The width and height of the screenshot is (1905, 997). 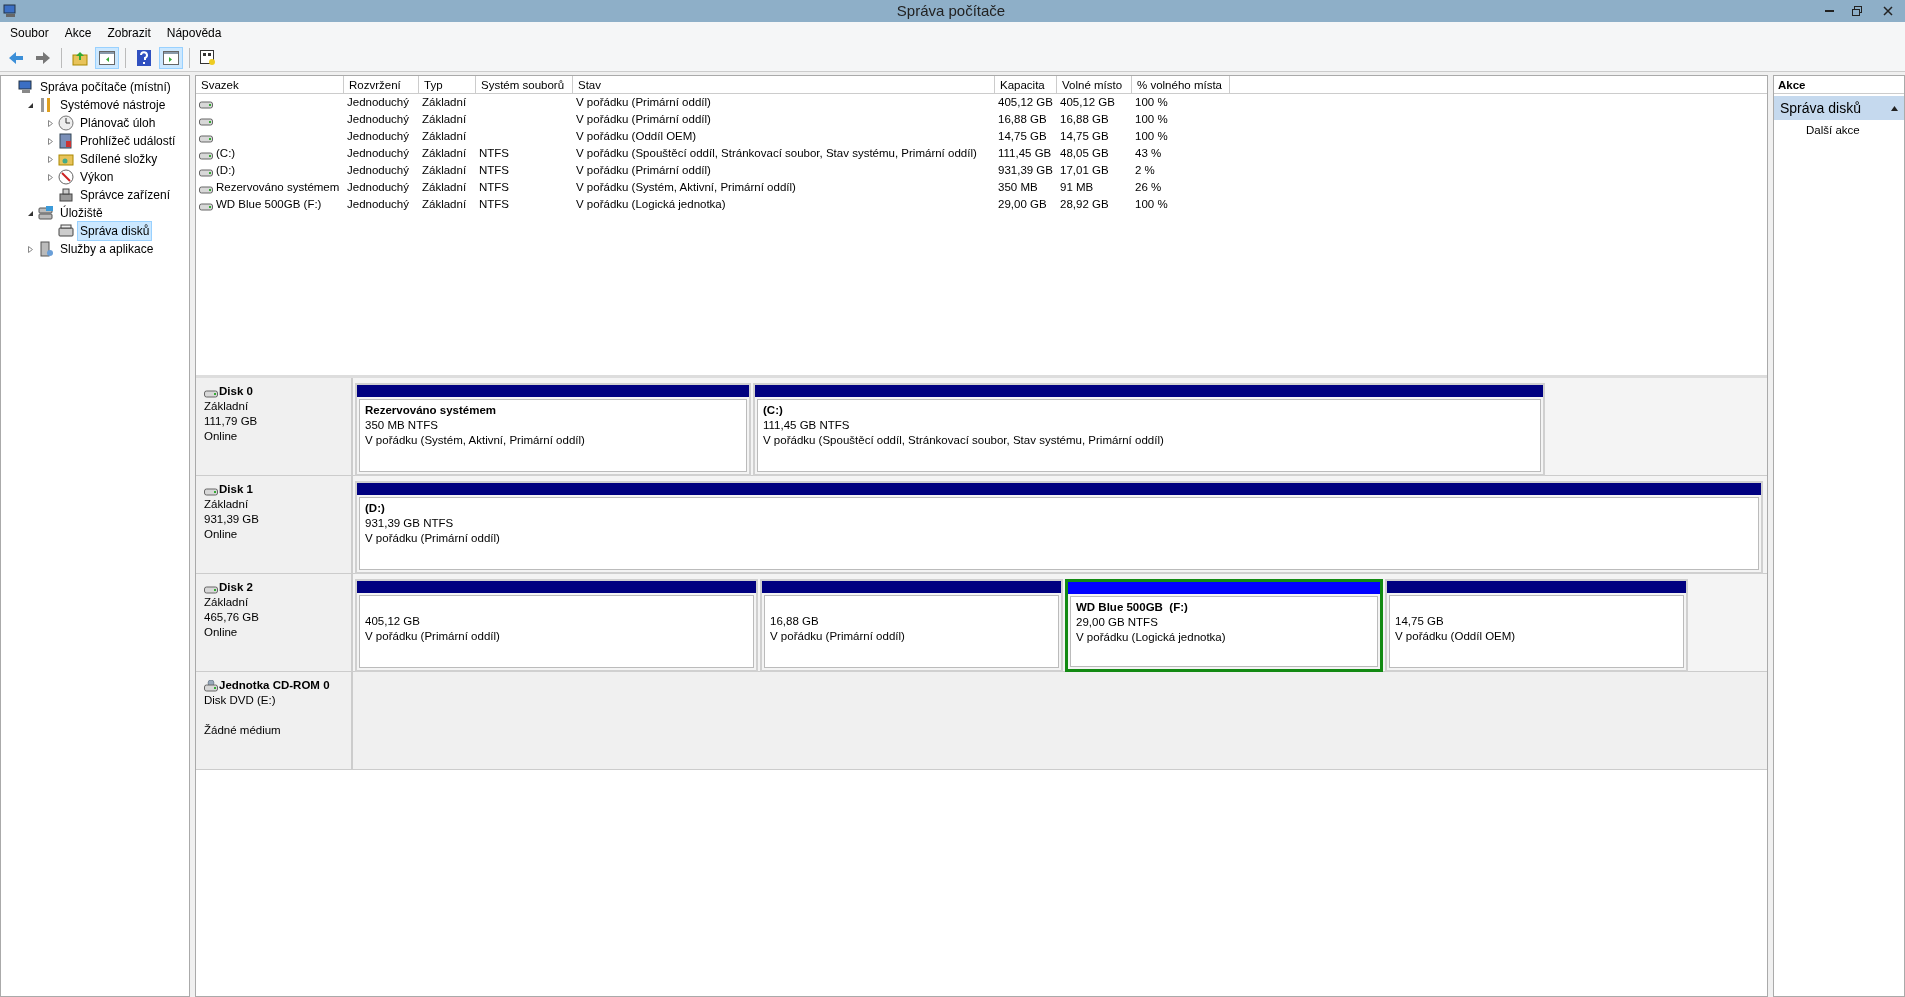 What do you see at coordinates (1839, 85) in the screenshot?
I see `actions-title: Akce` at bounding box center [1839, 85].